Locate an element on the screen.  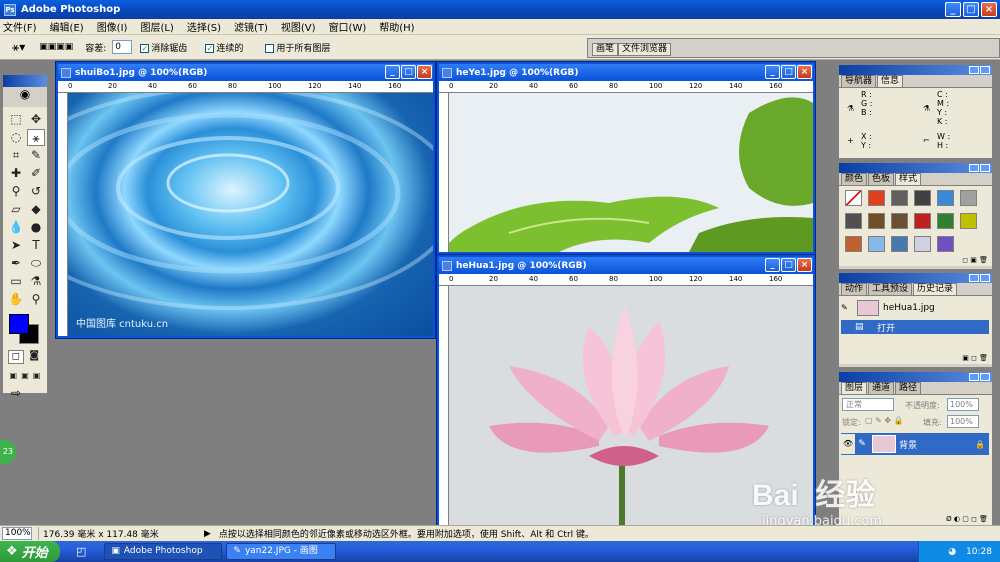
fullscreen-menu-icon: ▣ is located at coordinates (25, 376).